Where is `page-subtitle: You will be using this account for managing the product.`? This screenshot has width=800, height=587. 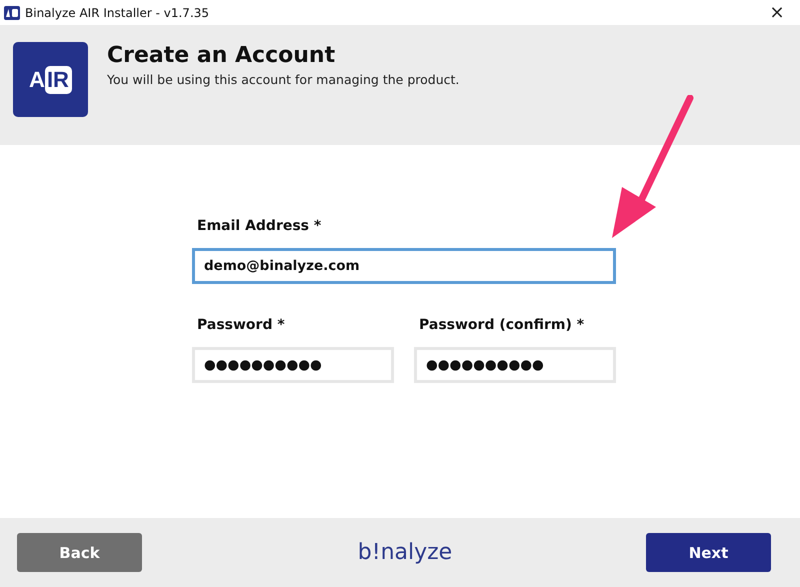
page-subtitle: You will be using this account for managing the product. is located at coordinates (283, 79).